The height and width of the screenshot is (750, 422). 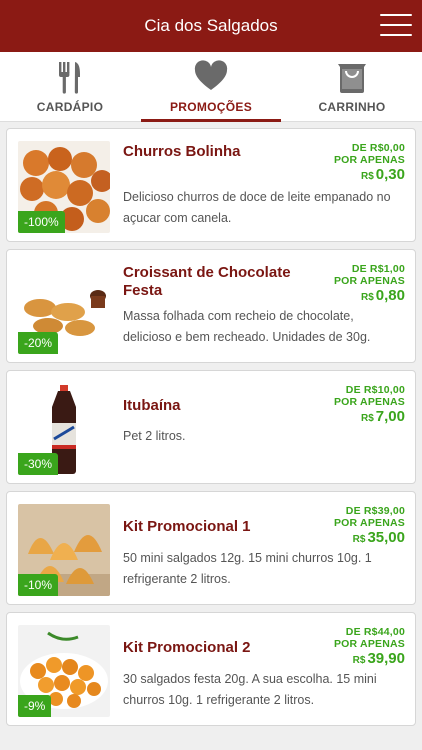 I want to click on tab-cardapio: CARDÁPIO, so click(x=70, y=87).